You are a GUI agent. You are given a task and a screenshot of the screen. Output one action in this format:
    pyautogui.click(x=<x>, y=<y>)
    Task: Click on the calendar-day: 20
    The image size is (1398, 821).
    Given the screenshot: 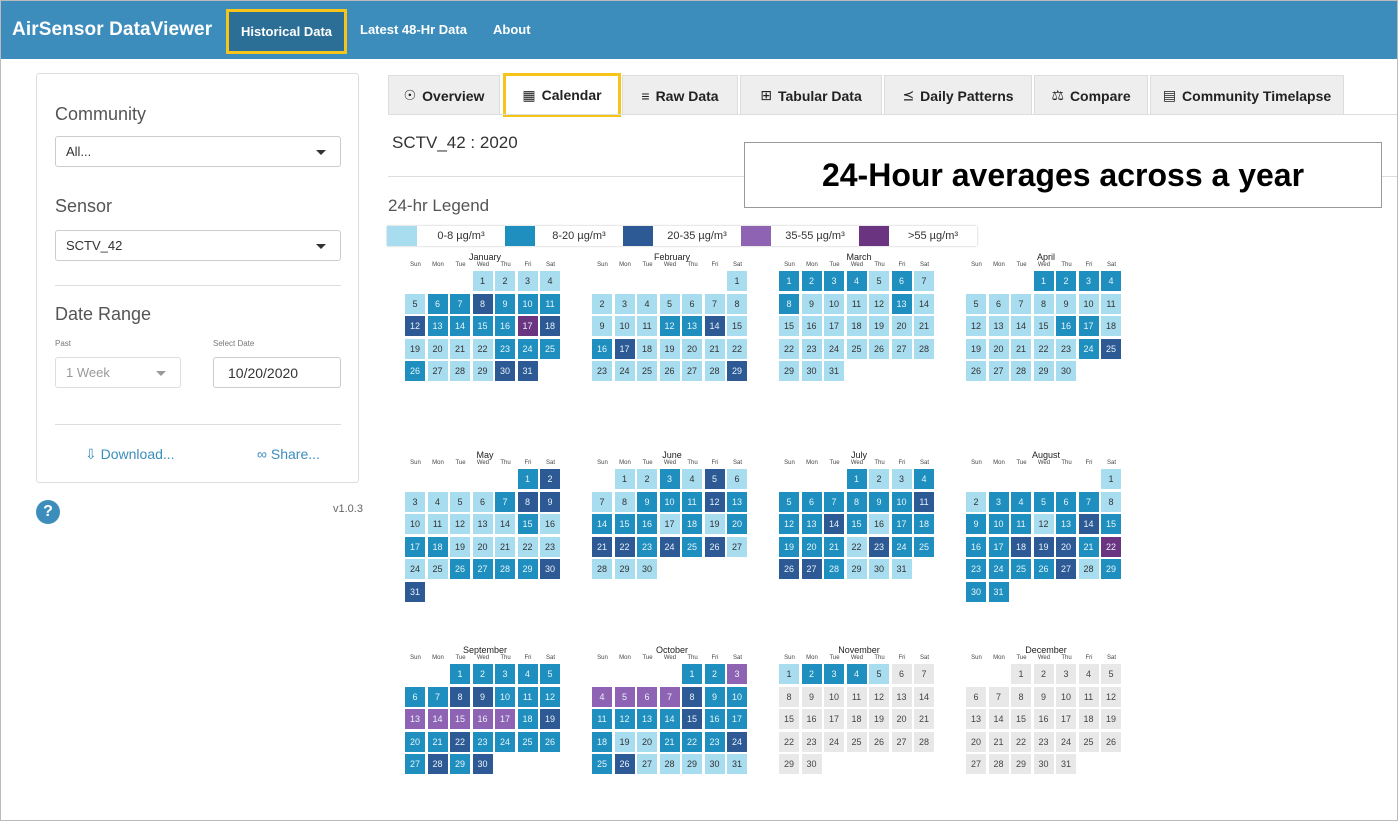 What is the action you would take?
    pyautogui.click(x=998, y=348)
    